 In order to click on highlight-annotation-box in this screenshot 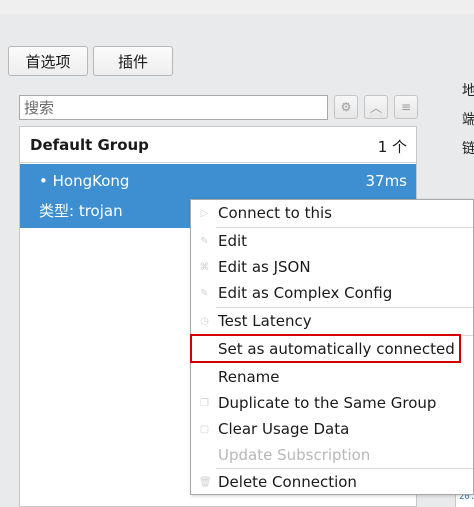, I will do `click(325, 348)`.